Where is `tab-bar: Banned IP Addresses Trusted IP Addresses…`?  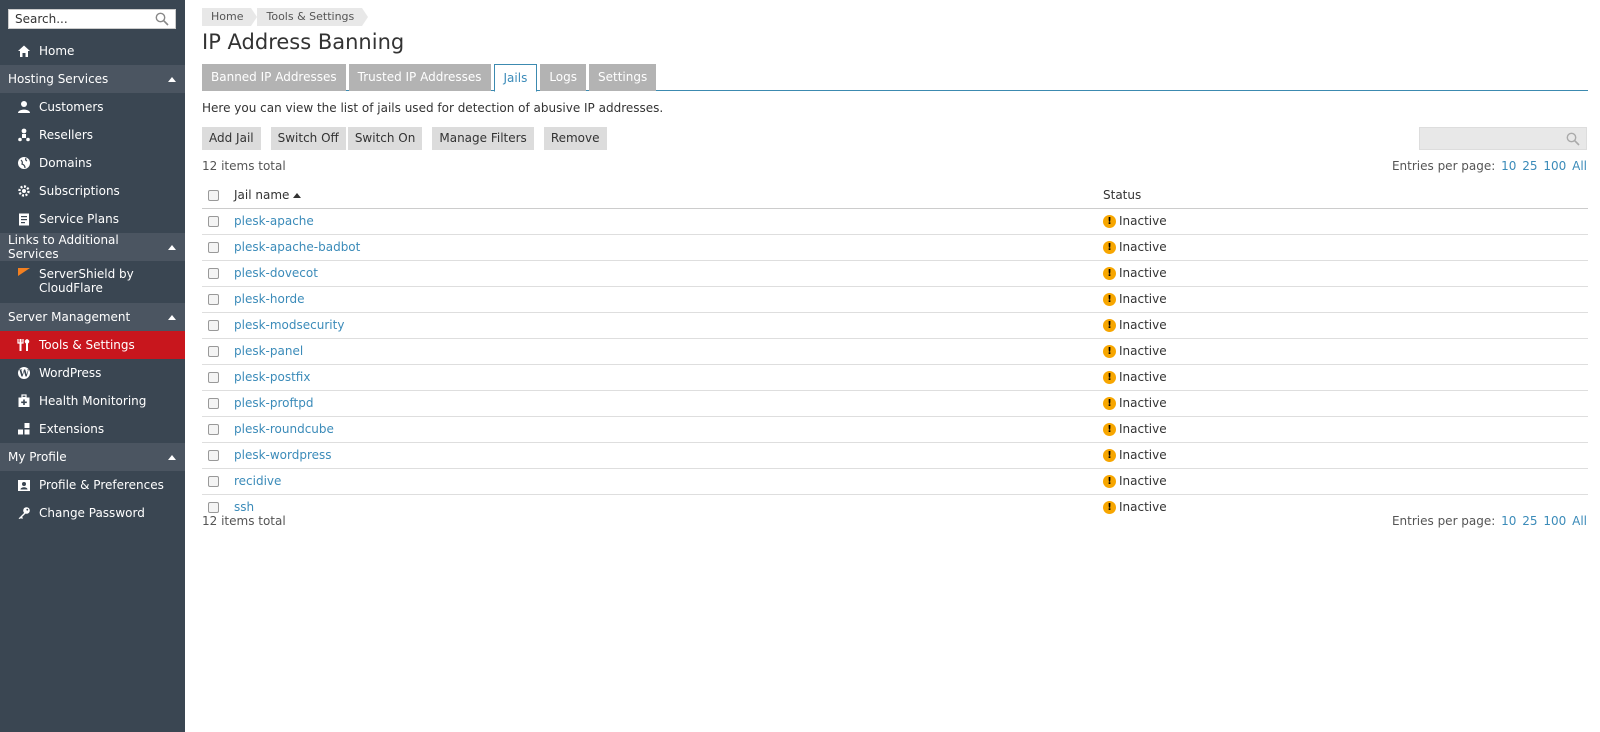
tab-bar: Banned IP Addresses Trusted IP Addresses… is located at coordinates (895, 78).